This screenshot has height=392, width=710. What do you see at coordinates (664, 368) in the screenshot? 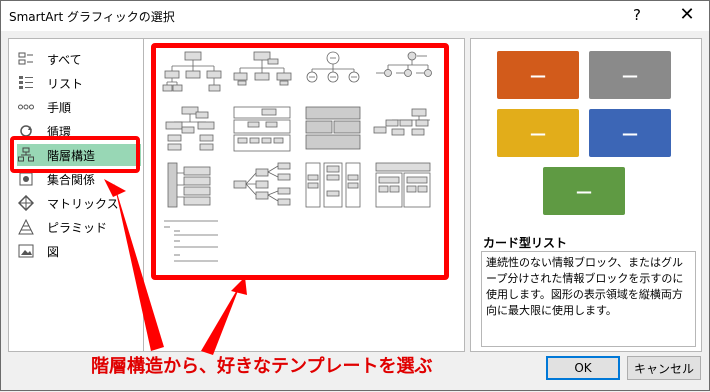
I see `cancel-button: キャンセル` at bounding box center [664, 368].